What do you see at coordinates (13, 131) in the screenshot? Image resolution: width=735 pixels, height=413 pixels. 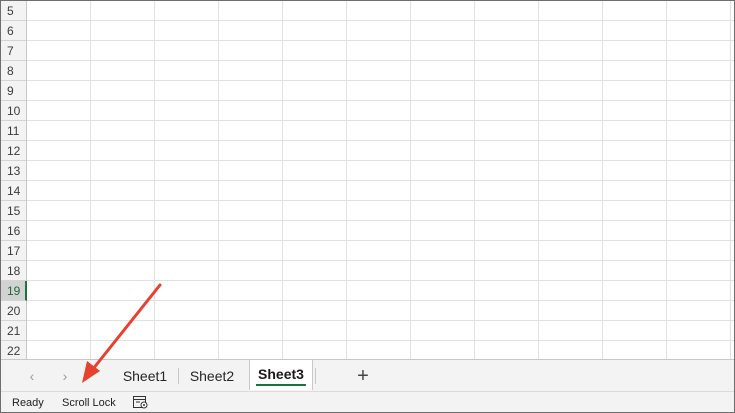 I see `row-header: 11` at bounding box center [13, 131].